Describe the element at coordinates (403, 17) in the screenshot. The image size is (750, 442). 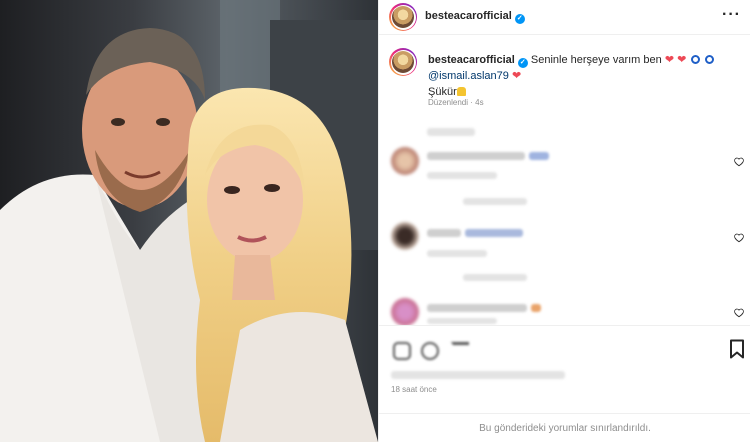
I see `author-avatar` at that location.